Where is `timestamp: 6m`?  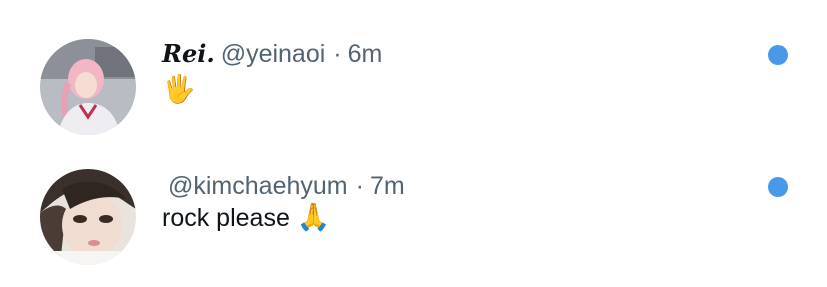
timestamp: 6m is located at coordinates (365, 54).